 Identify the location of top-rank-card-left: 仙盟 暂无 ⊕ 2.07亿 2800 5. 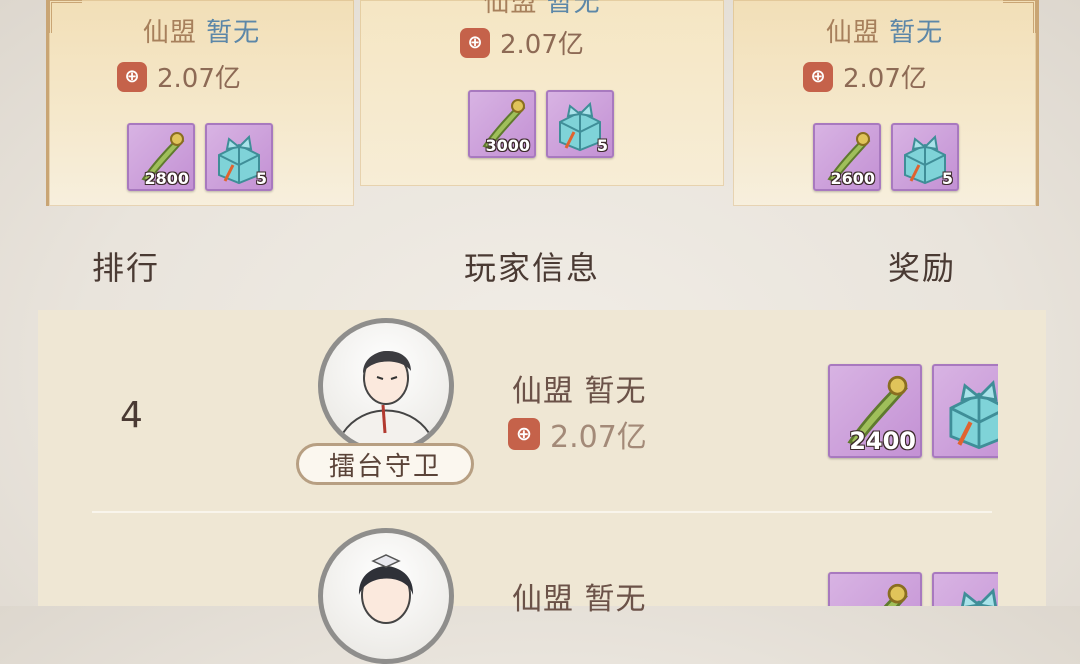
(200, 103).